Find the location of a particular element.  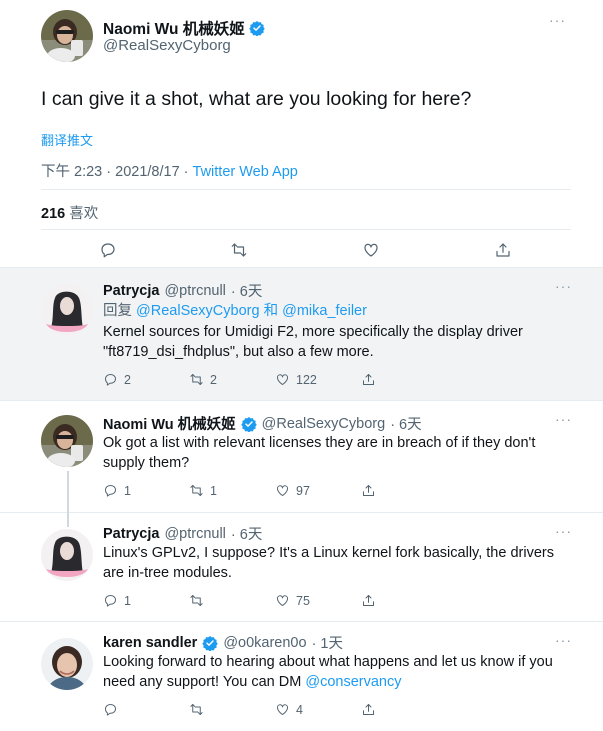

like-count: 216 is located at coordinates (53, 214).